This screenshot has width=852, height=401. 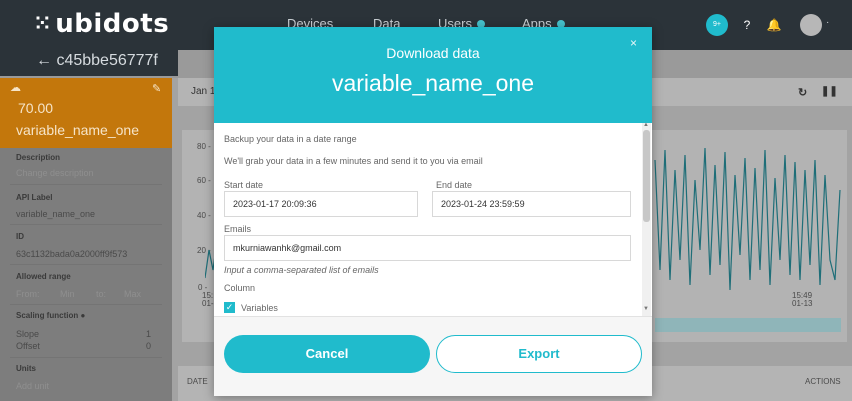 What do you see at coordinates (531, 204) in the screenshot?
I see `end-date-input: 2023-01-24 23:59:59` at bounding box center [531, 204].